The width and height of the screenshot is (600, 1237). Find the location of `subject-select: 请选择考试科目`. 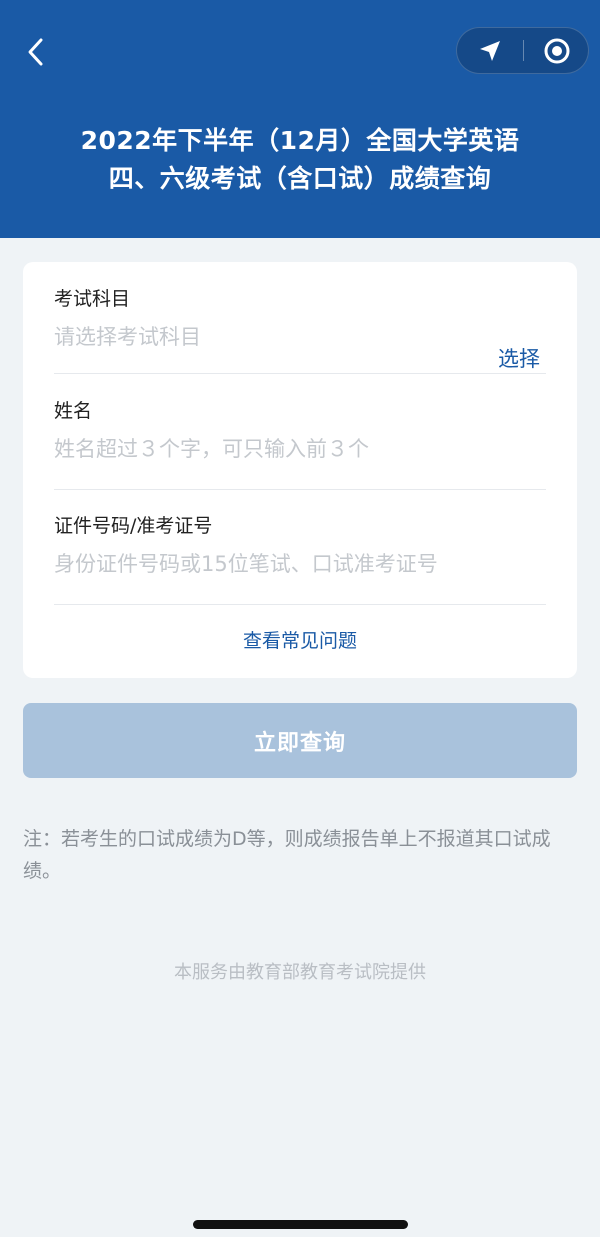

subject-select: 请选择考试科目 is located at coordinates (264, 337).